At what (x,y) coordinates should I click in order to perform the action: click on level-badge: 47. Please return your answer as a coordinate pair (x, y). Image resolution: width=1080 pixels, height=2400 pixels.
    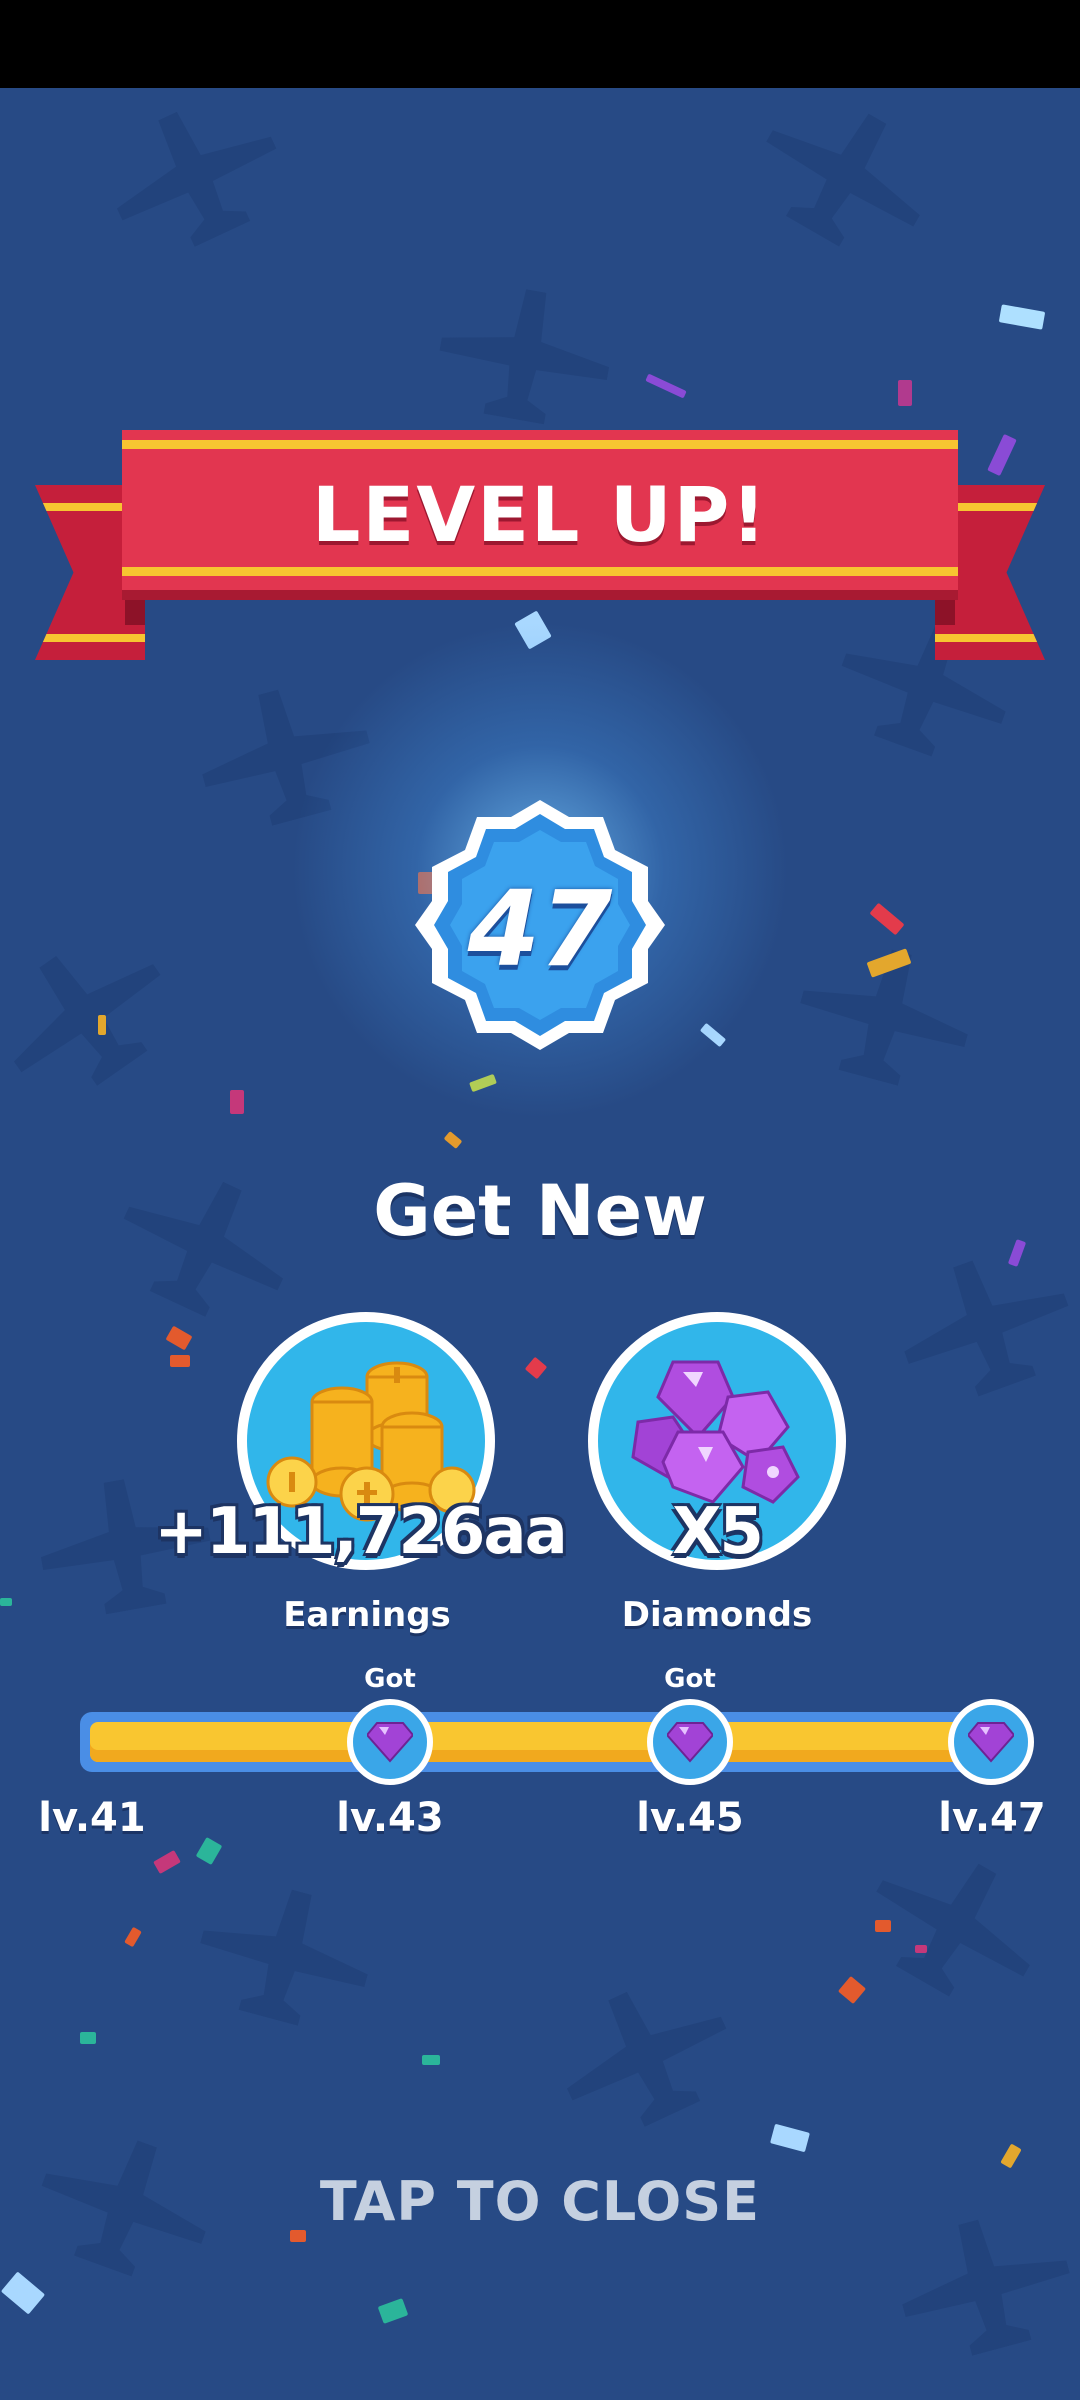
    Looking at the image, I should click on (540, 925).